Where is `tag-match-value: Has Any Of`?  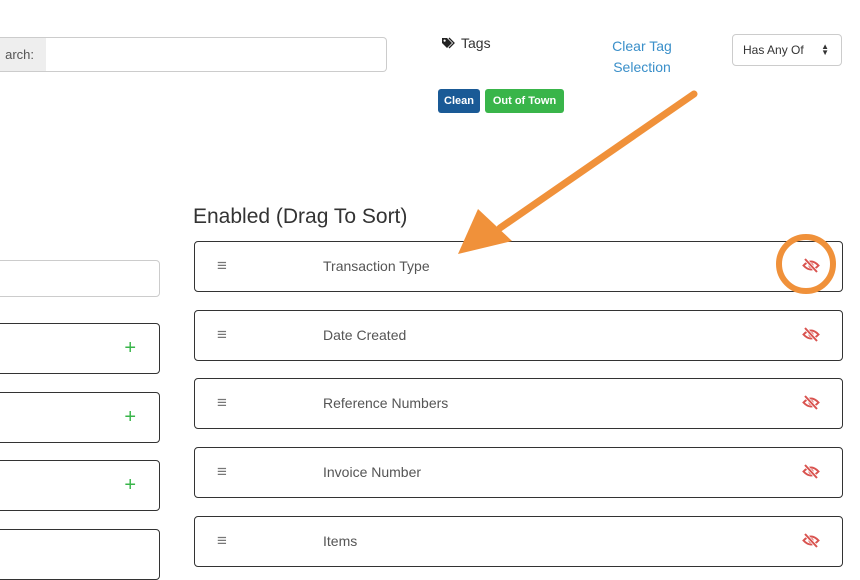 tag-match-value: Has Any Of is located at coordinates (773, 50).